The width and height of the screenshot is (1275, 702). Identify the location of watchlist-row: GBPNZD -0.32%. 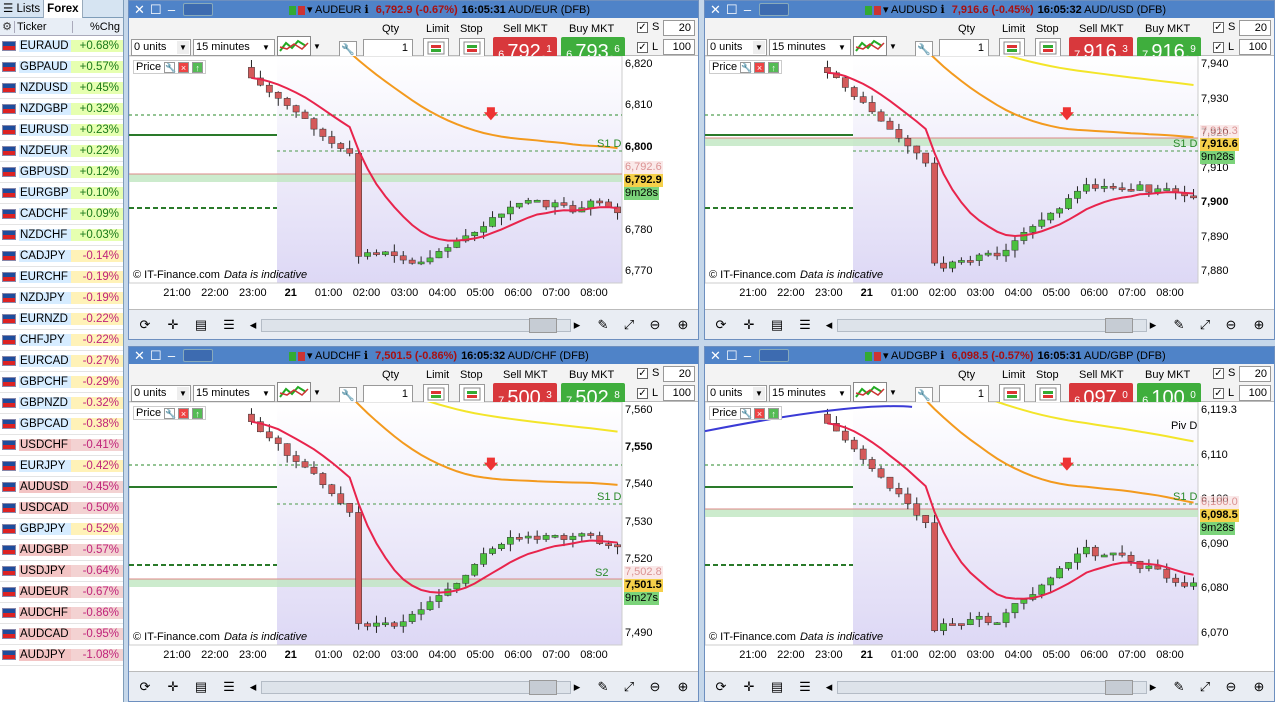
(61, 403).